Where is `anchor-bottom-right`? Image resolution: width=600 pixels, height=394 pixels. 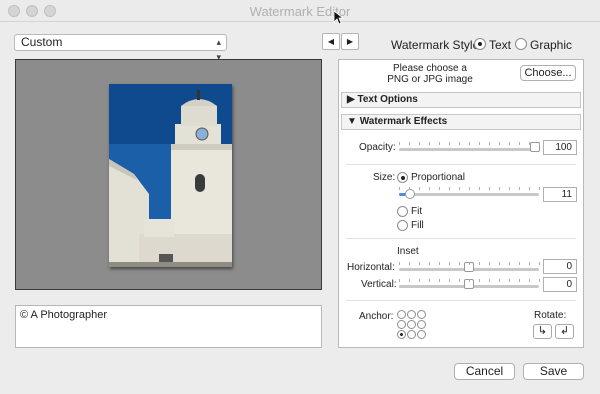 anchor-bottom-right is located at coordinates (421, 334).